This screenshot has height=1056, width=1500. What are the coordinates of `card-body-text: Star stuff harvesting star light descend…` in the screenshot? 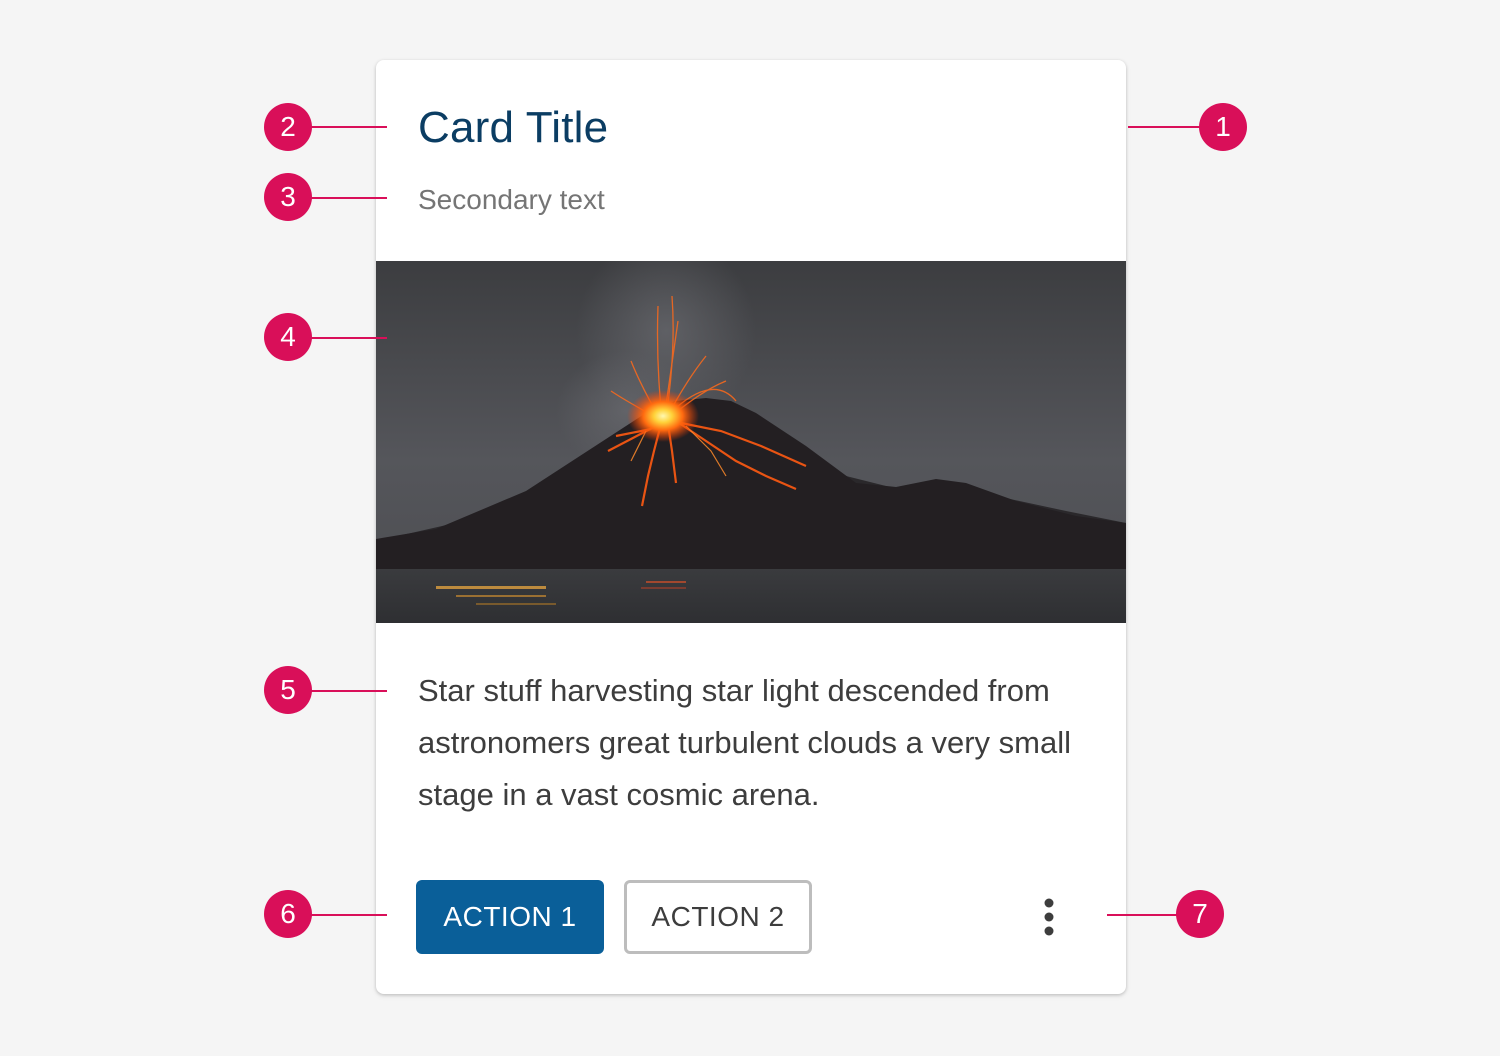 It's located at (745, 742).